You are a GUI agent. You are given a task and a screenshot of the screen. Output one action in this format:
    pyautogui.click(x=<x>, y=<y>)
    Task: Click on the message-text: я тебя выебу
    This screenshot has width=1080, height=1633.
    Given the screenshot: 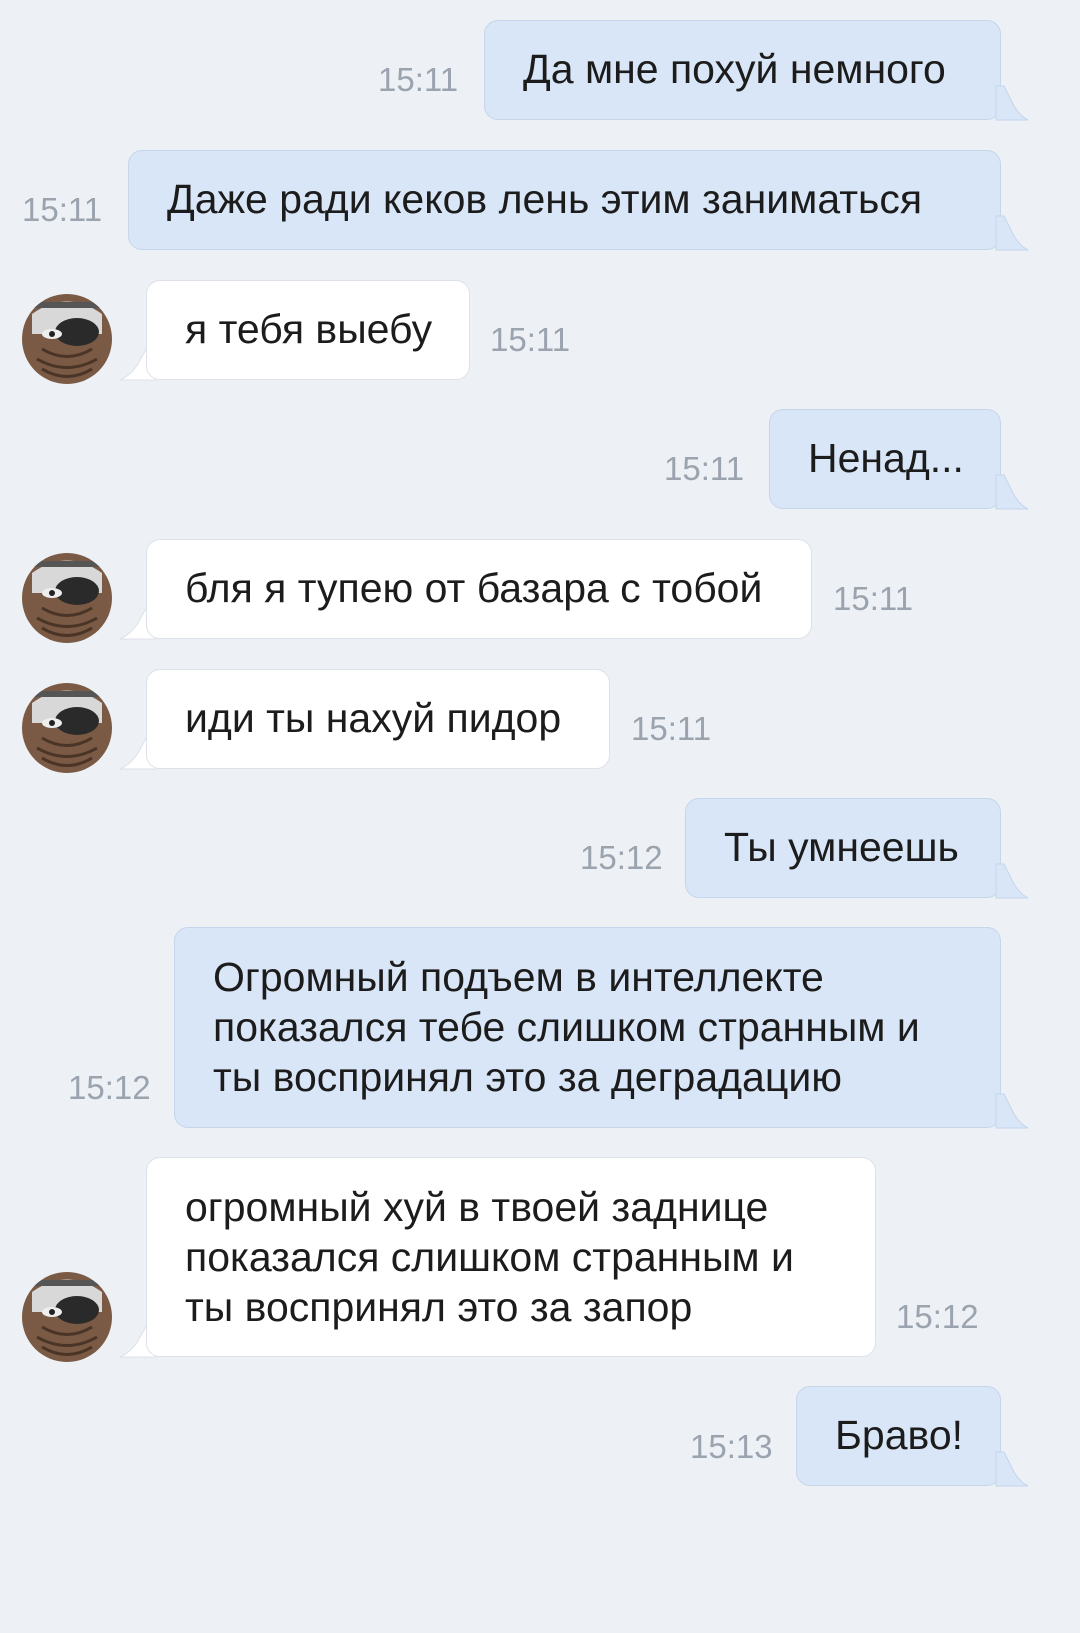 What is the action you would take?
    pyautogui.click(x=309, y=329)
    